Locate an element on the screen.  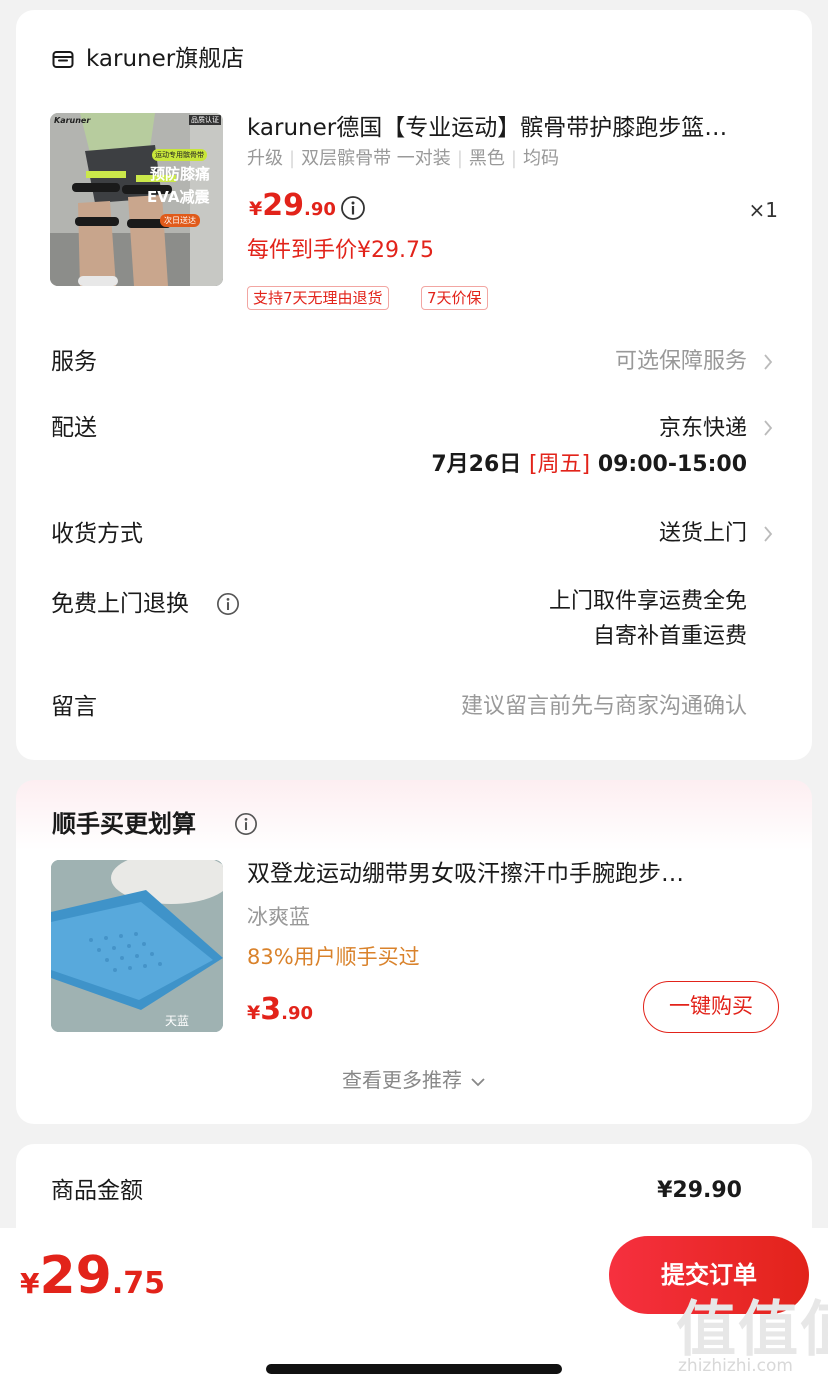
price-protect-tag: 7天价保 is located at coordinates (454, 298).